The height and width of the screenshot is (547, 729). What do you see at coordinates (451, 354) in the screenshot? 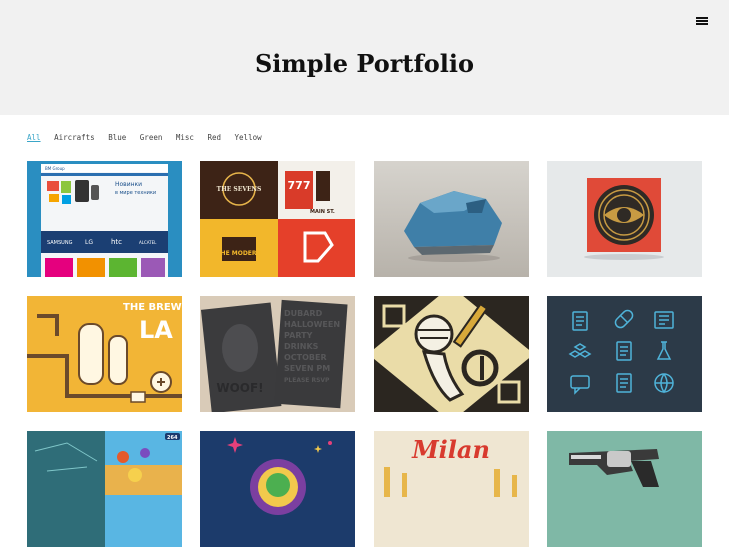
I see `portfolio-item-baseball-mascot` at bounding box center [451, 354].